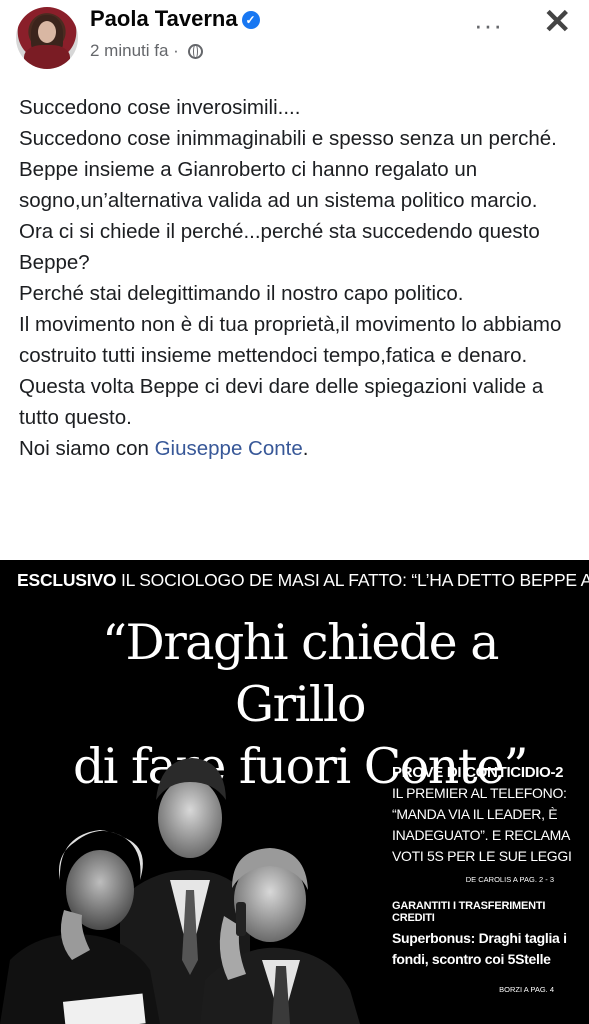 This screenshot has width=589, height=1024. Describe the element at coordinates (164, 18) in the screenshot. I see `author-name: Paola Taverna` at that location.